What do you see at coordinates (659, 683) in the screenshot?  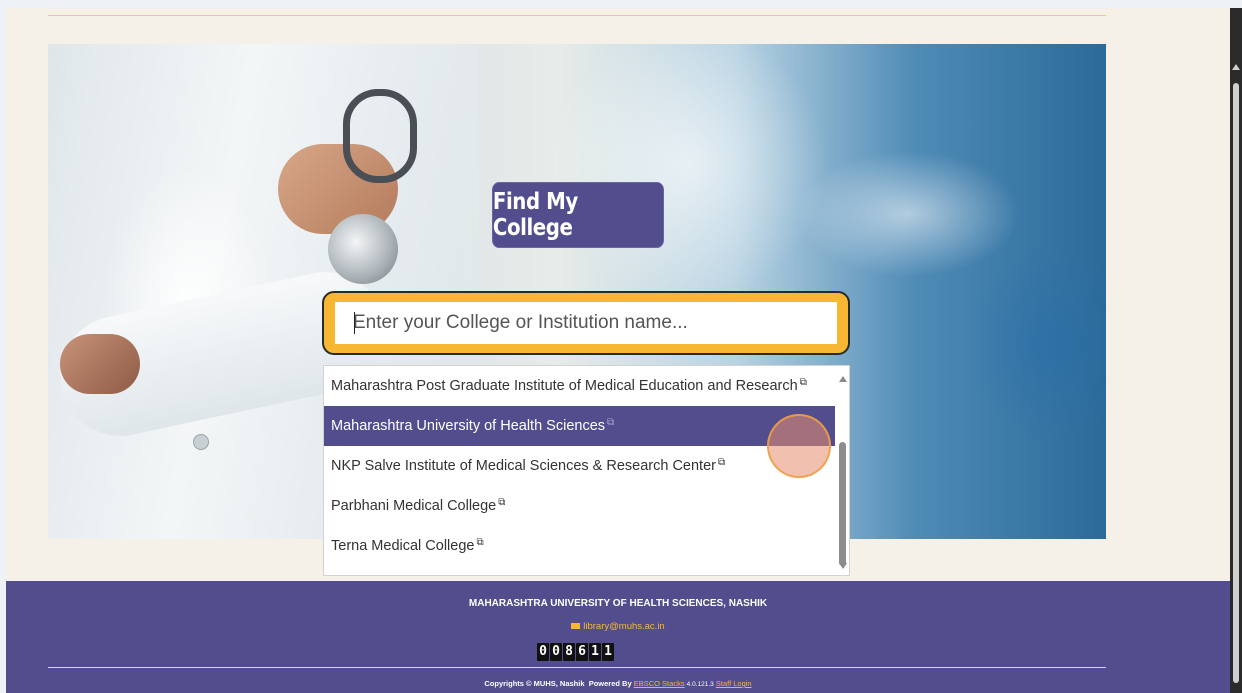 I see `ebsco-stacks-link: EBSCO Stacks` at bounding box center [659, 683].